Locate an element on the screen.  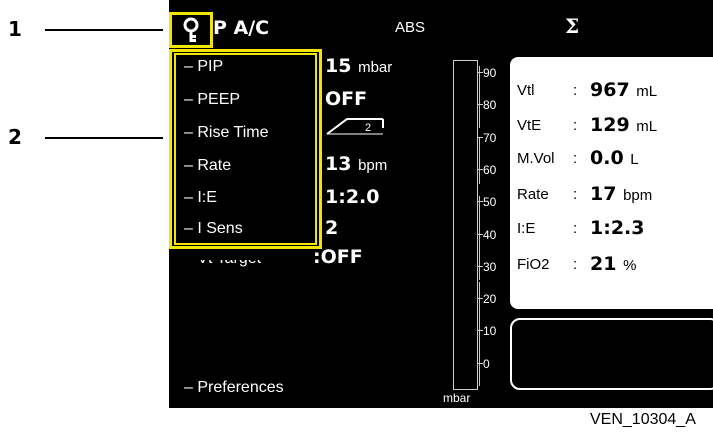
monitor-number: 967 is located at coordinates (610, 90).